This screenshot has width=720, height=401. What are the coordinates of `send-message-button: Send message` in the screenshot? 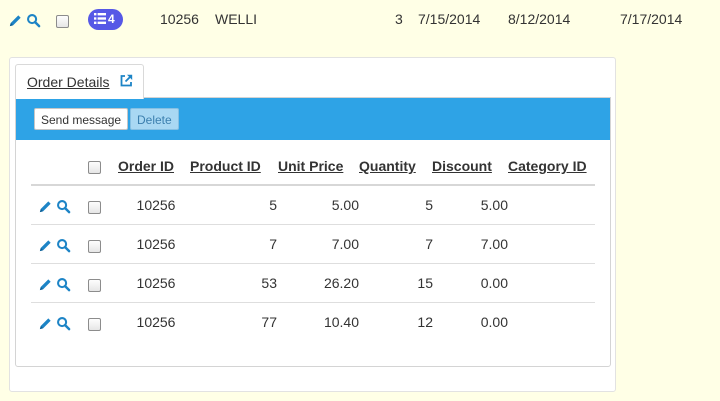 It's located at (81, 119).